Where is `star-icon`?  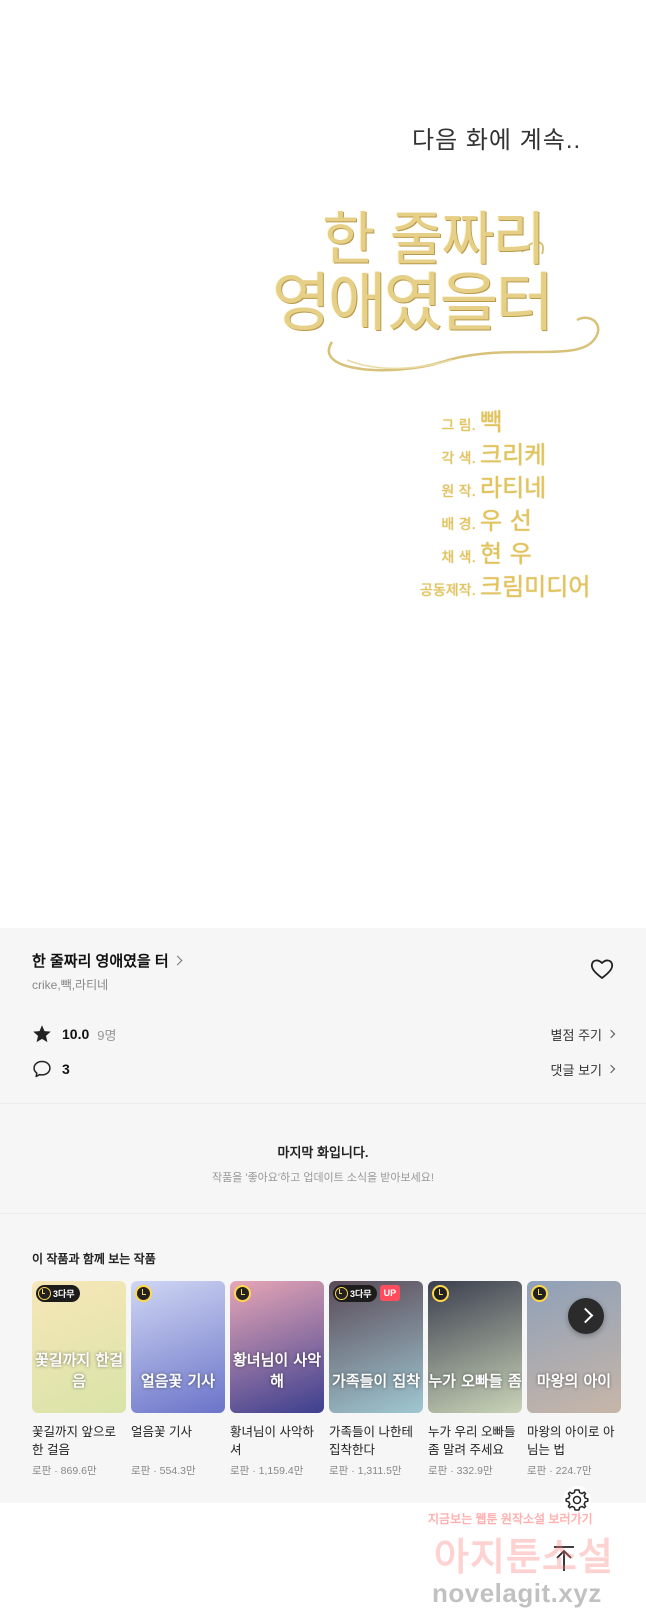 star-icon is located at coordinates (42, 1034).